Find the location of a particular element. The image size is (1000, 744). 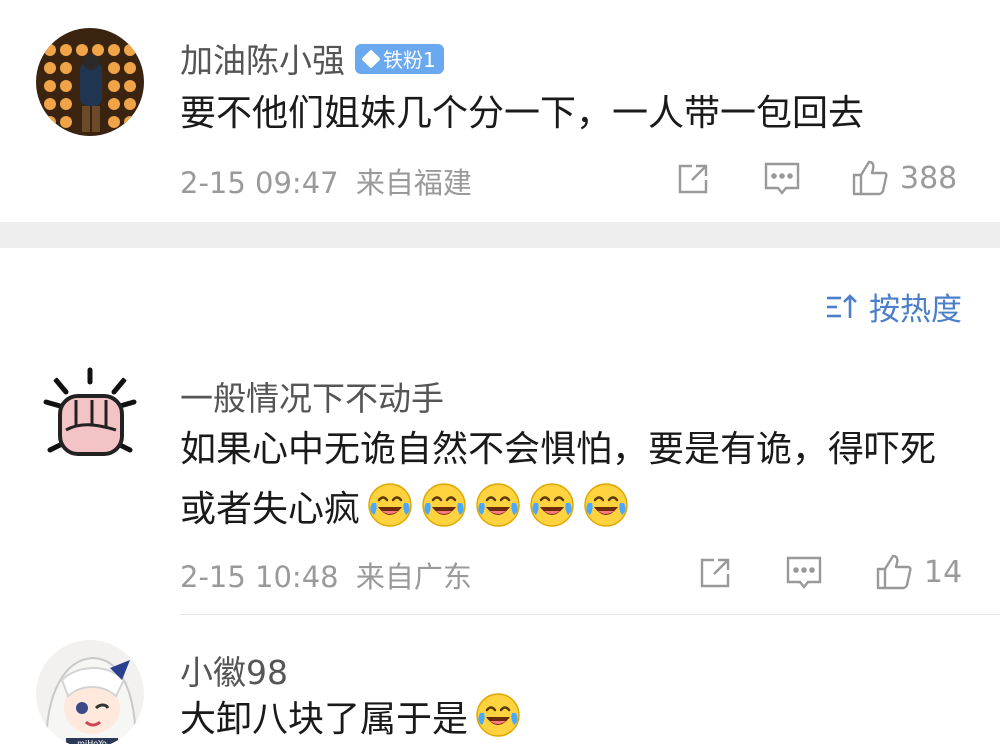

like-button: 14 is located at coordinates (918, 572).